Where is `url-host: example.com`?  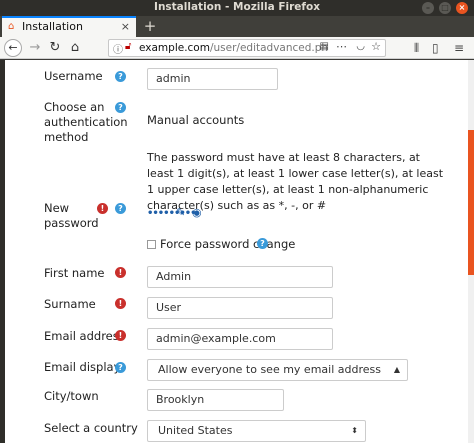 url-host: example.com is located at coordinates (174, 48).